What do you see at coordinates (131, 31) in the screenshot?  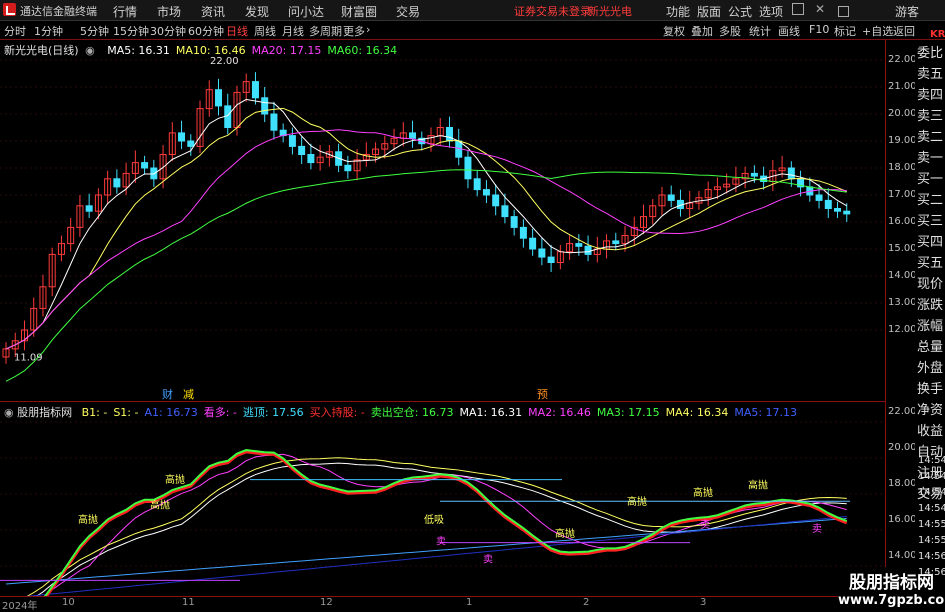 I see `tab-15min: 15分钟` at bounding box center [131, 31].